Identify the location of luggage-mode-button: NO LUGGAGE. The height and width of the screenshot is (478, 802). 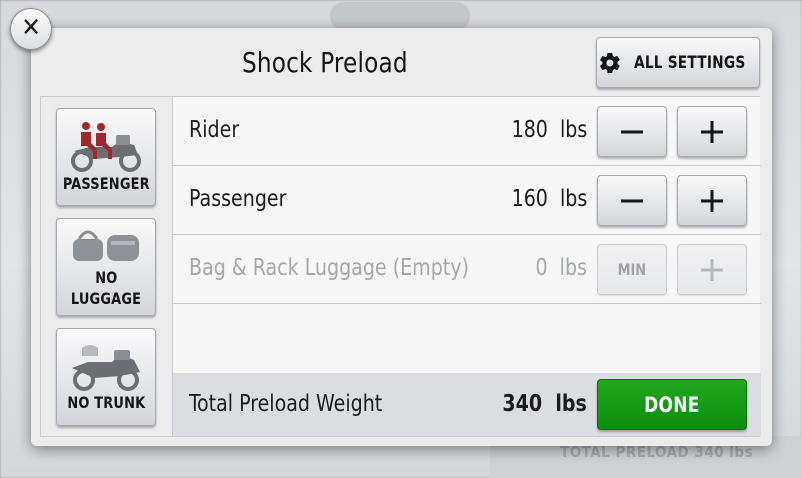
(106, 267).